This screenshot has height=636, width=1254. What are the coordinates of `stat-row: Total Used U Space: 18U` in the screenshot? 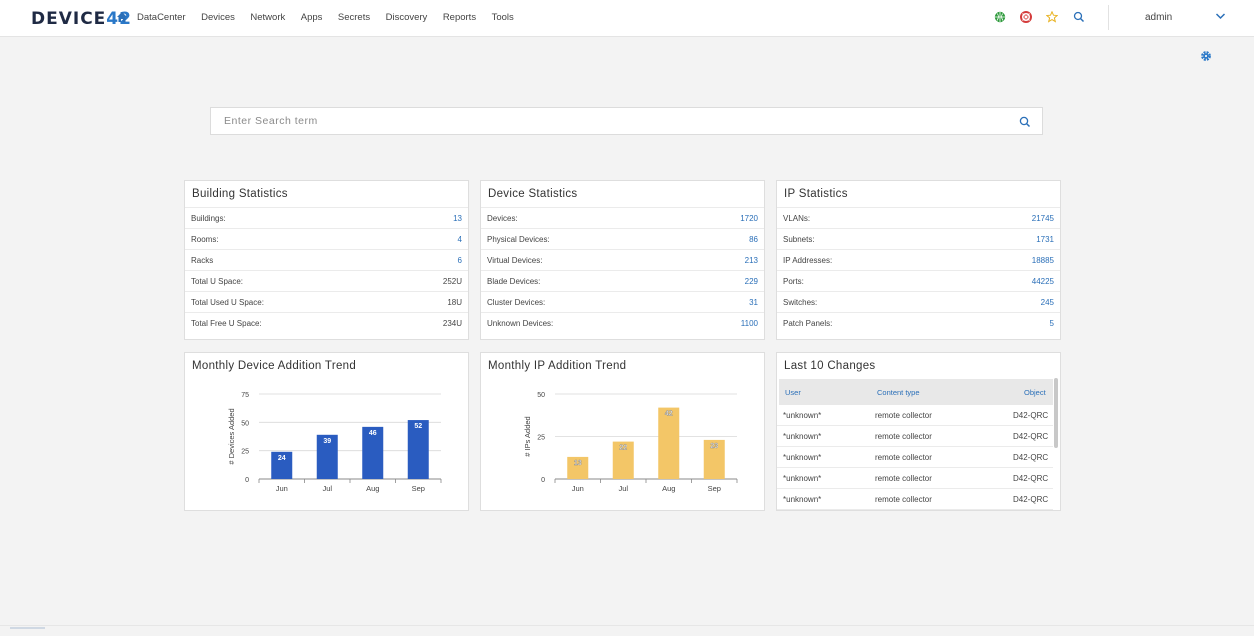 It's located at (326, 301).